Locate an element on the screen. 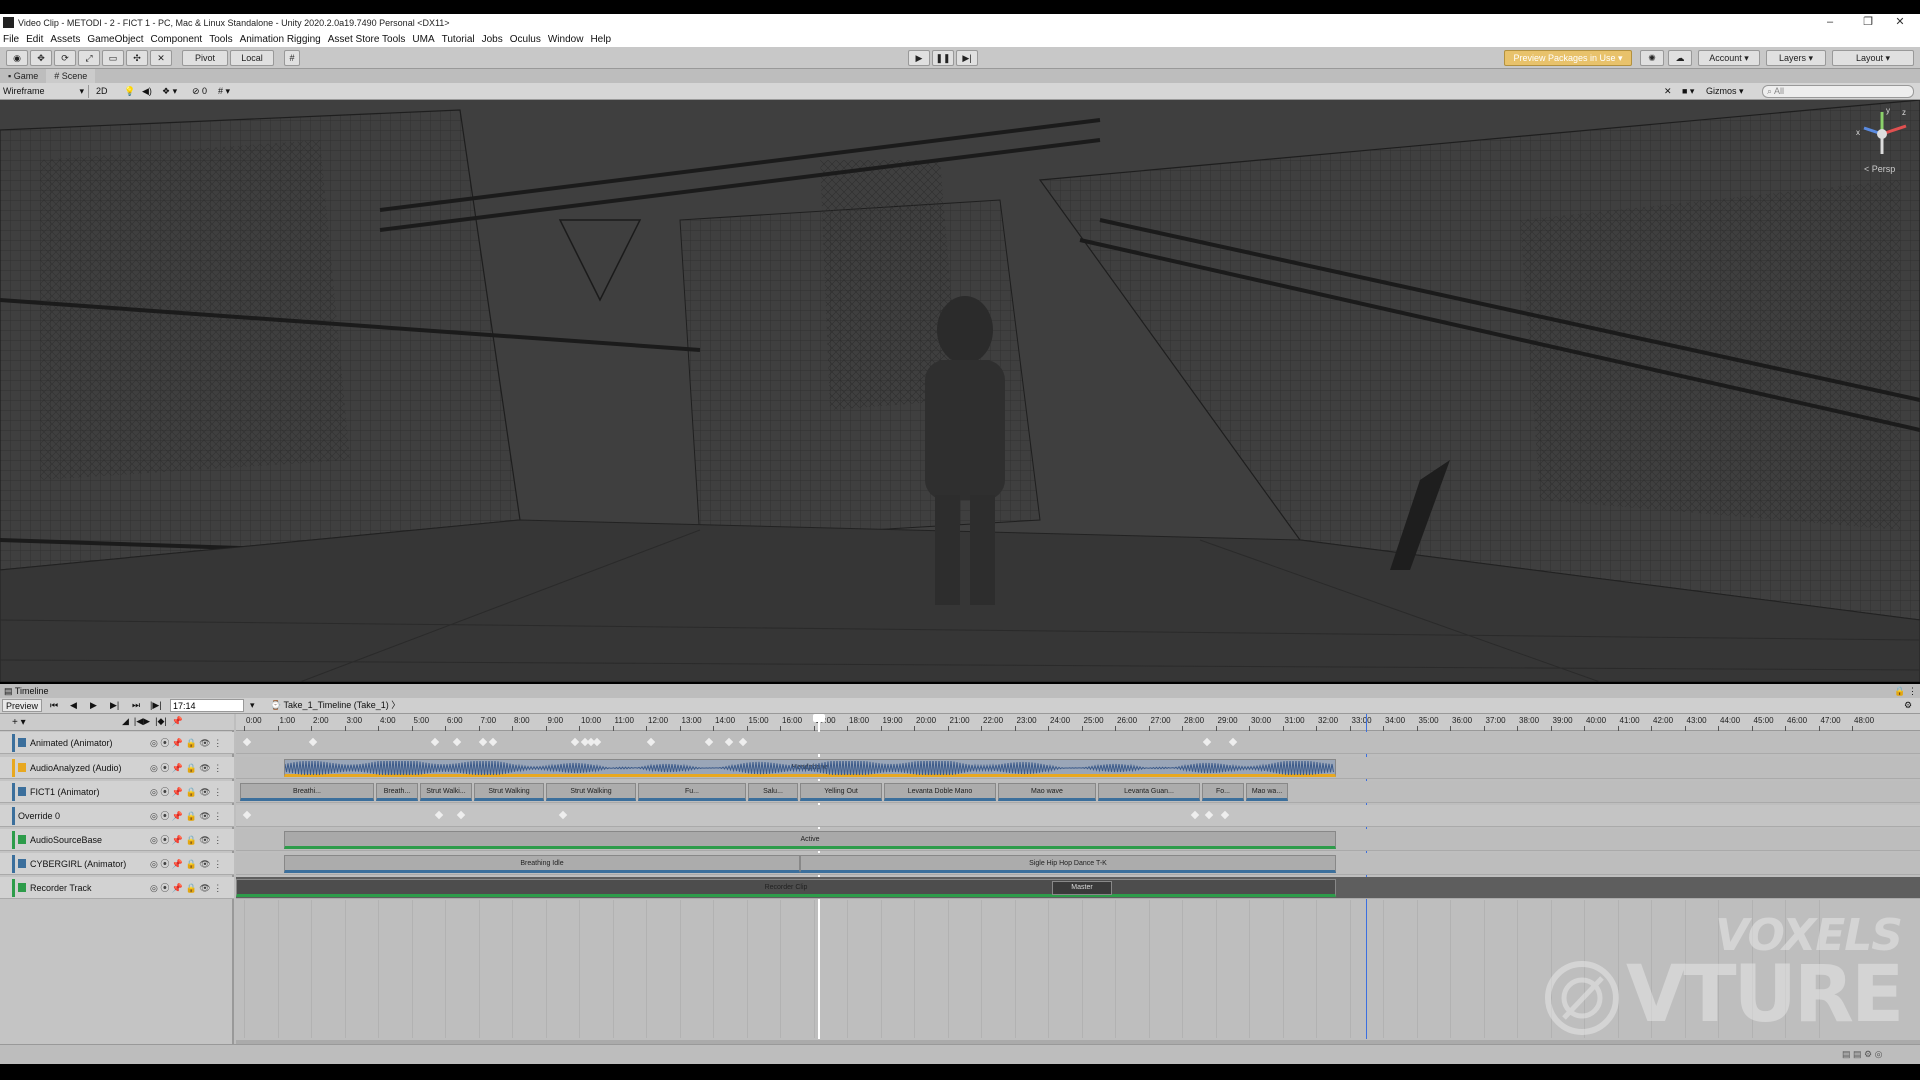  timeline-settings-icon: ⚙ is located at coordinates (1908, 705).